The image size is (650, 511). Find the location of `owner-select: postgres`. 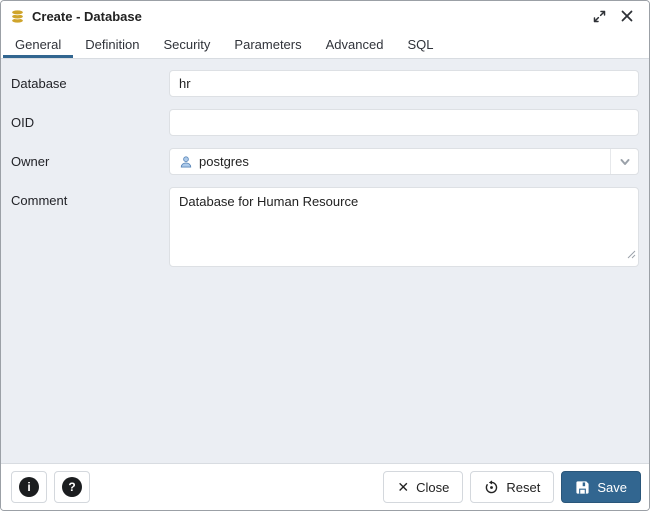

owner-select: postgres is located at coordinates (404, 161).